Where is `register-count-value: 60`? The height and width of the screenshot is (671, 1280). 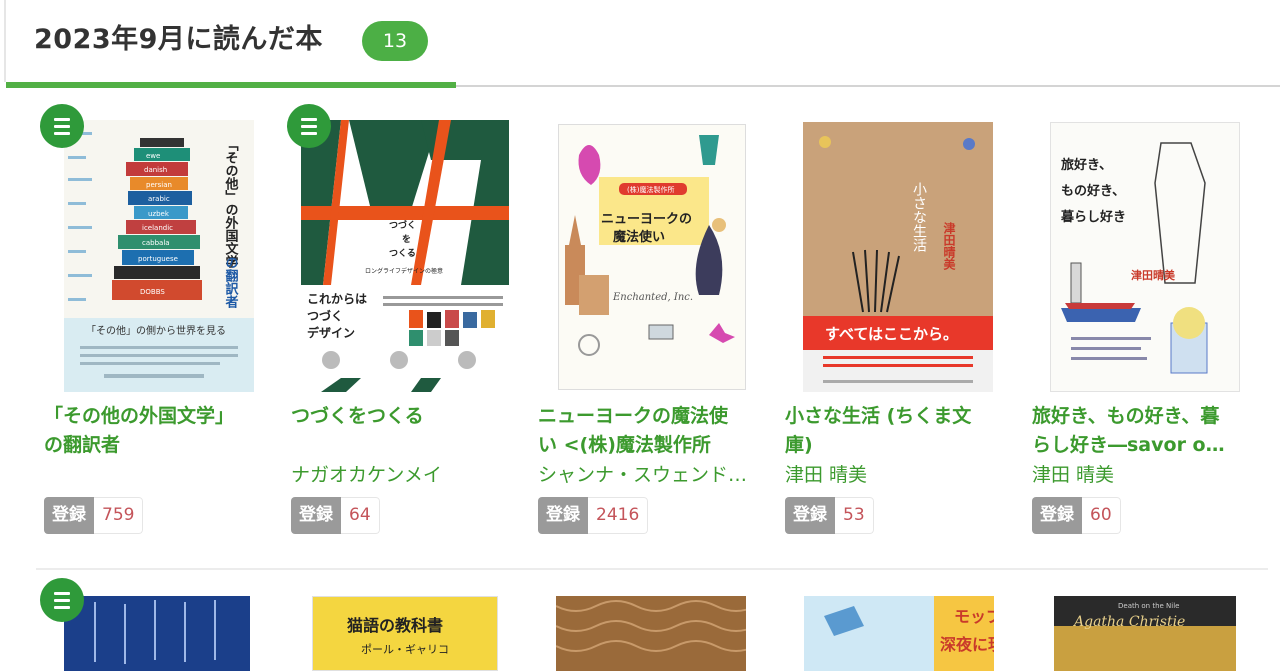 register-count-value: 60 is located at coordinates (1101, 515).